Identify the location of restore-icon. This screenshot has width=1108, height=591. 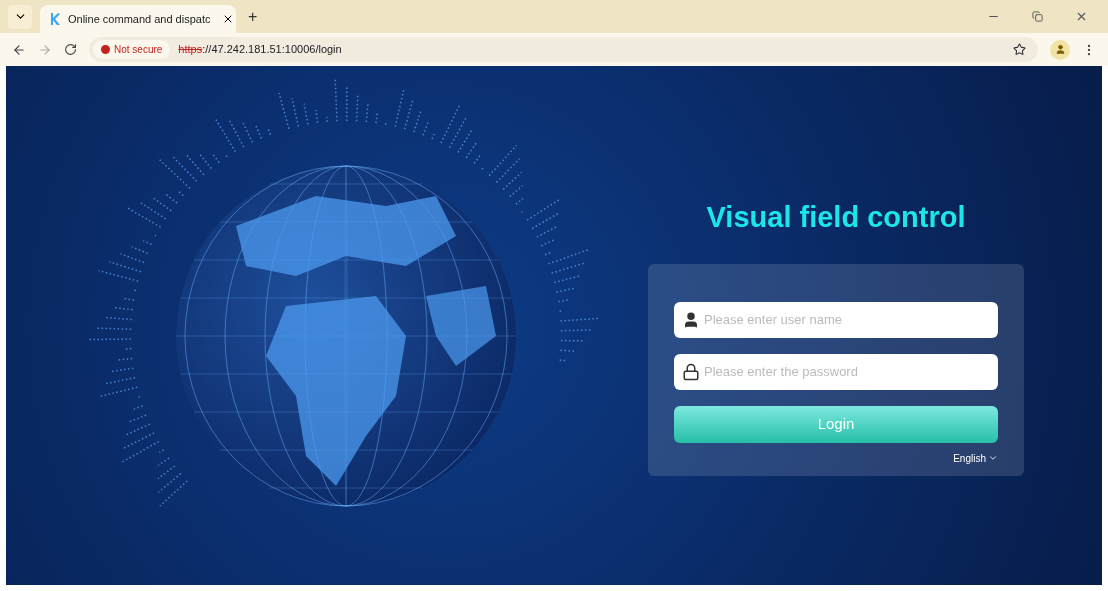
(1037, 16).